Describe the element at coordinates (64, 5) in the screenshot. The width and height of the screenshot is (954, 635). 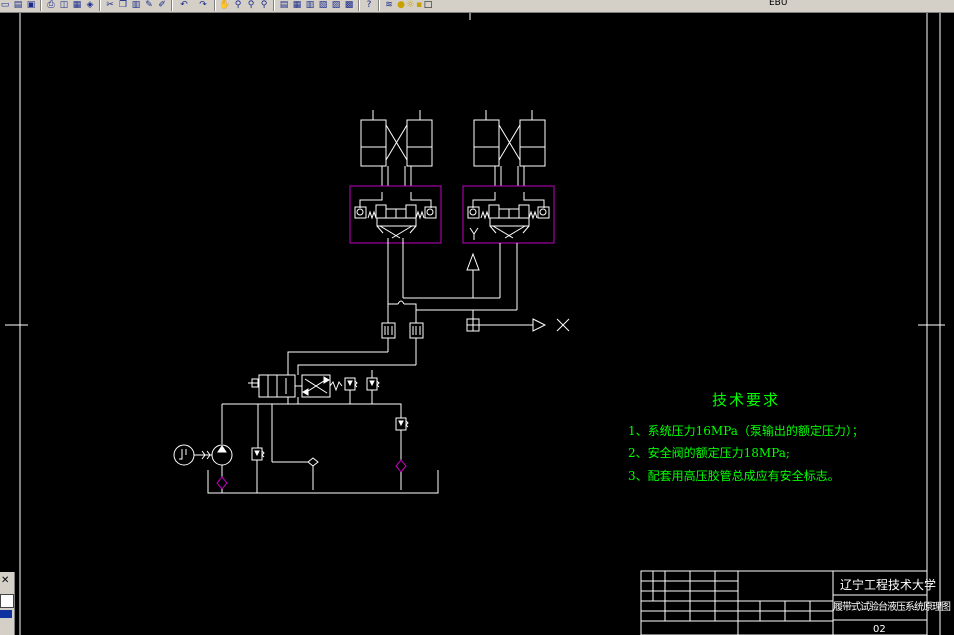
I see `preview-icon: ◫` at that location.